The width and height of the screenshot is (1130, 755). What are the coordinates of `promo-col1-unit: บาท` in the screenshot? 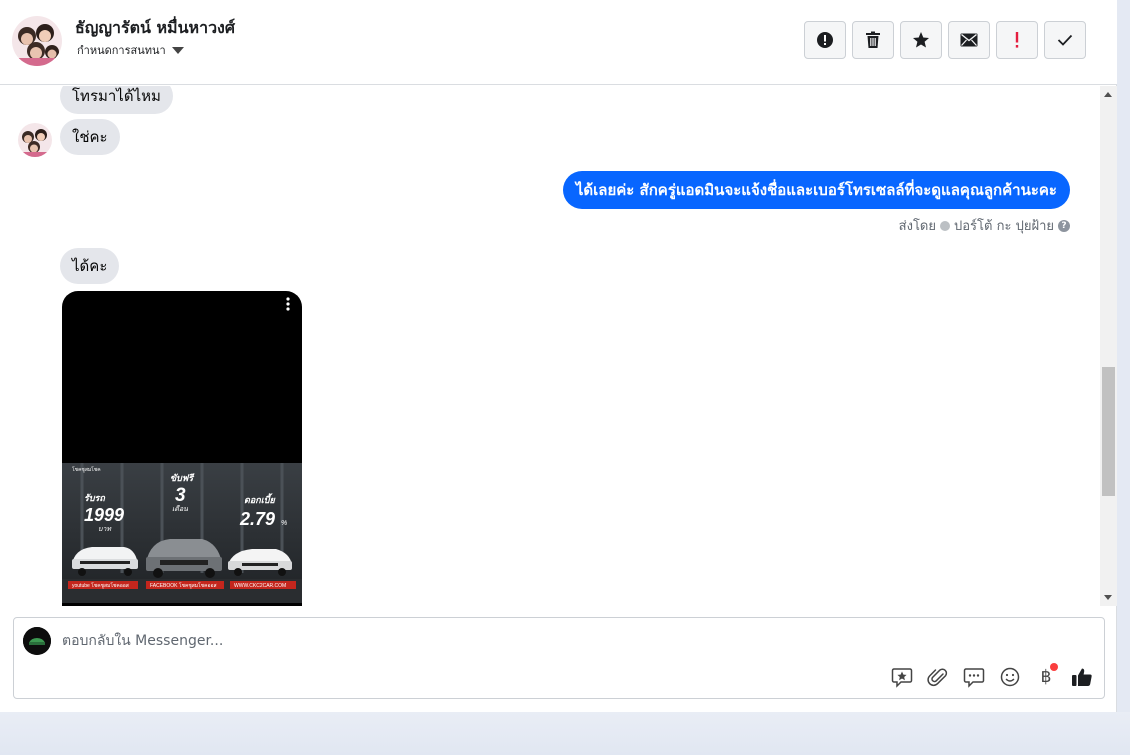 It's located at (105, 529).